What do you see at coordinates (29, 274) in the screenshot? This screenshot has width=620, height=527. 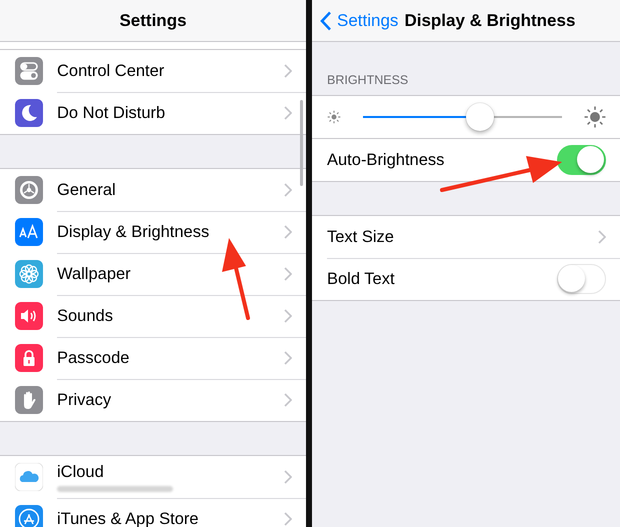 I see `flower-icon` at bounding box center [29, 274].